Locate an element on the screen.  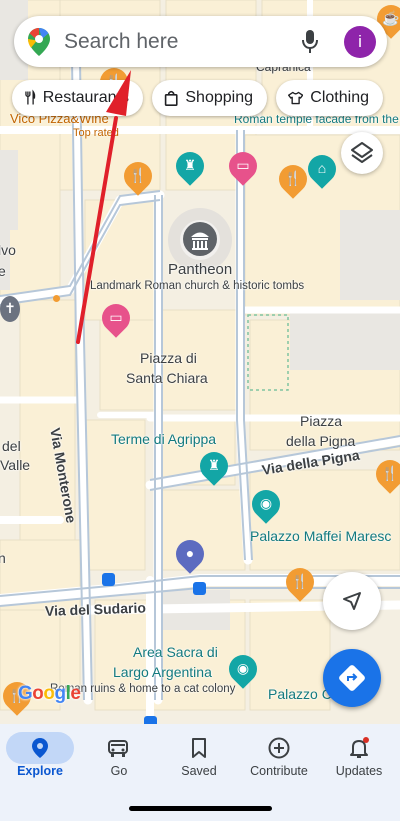
chip-label: Clothing is located at coordinates (339, 97).